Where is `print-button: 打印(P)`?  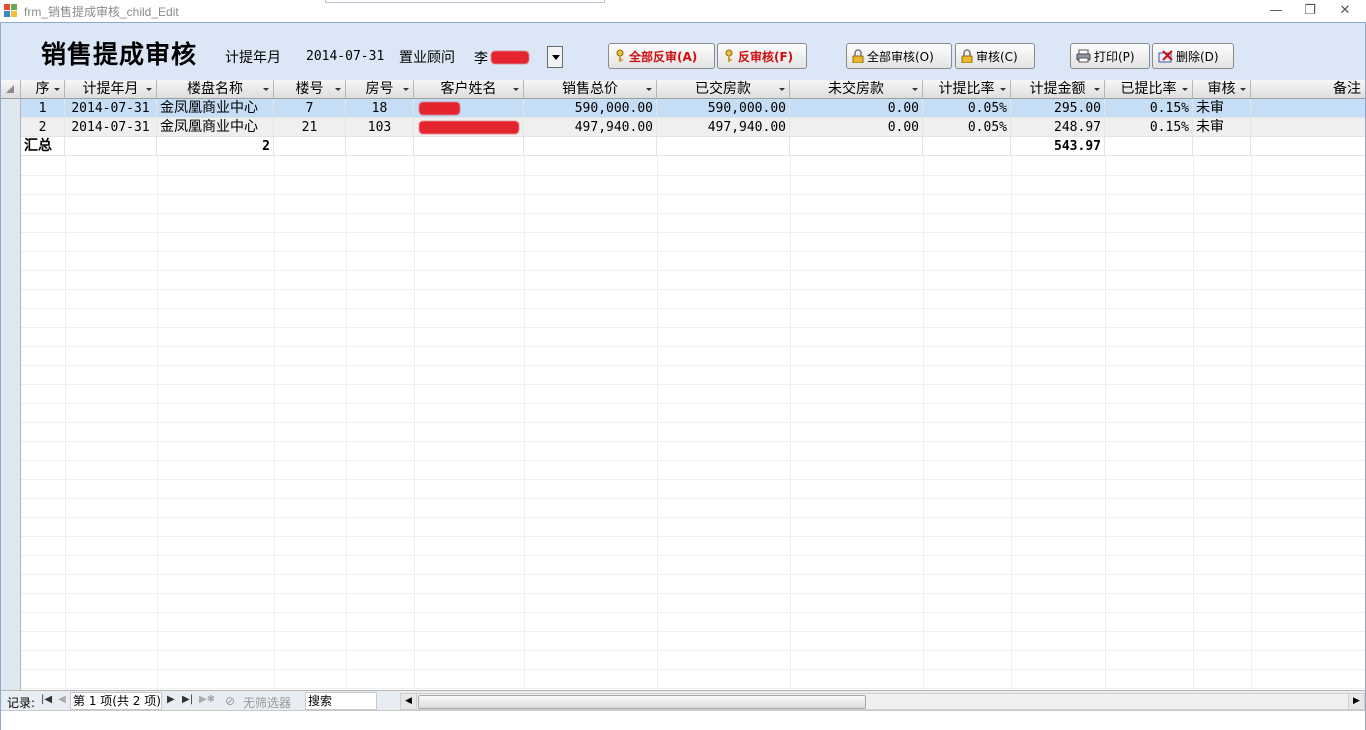
print-button: 打印(P) is located at coordinates (1110, 56).